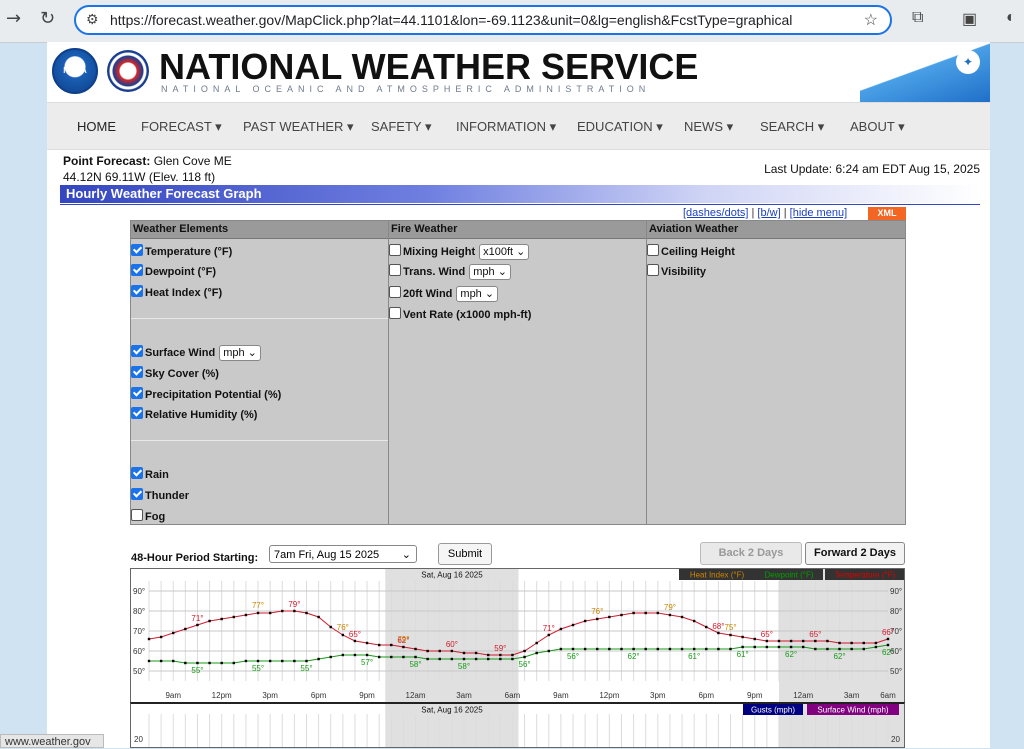 The image size is (1024, 749). What do you see at coordinates (201, 415) in the screenshot?
I see `relative-humidity-label: Relative Humidity (%)` at bounding box center [201, 415].